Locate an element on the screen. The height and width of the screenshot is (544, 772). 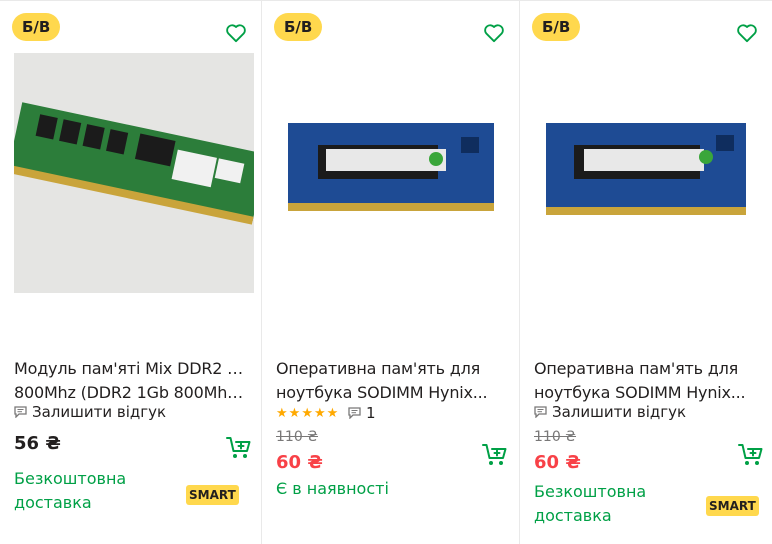
in-stock-status: Є в наявності is located at coordinates (332, 488).